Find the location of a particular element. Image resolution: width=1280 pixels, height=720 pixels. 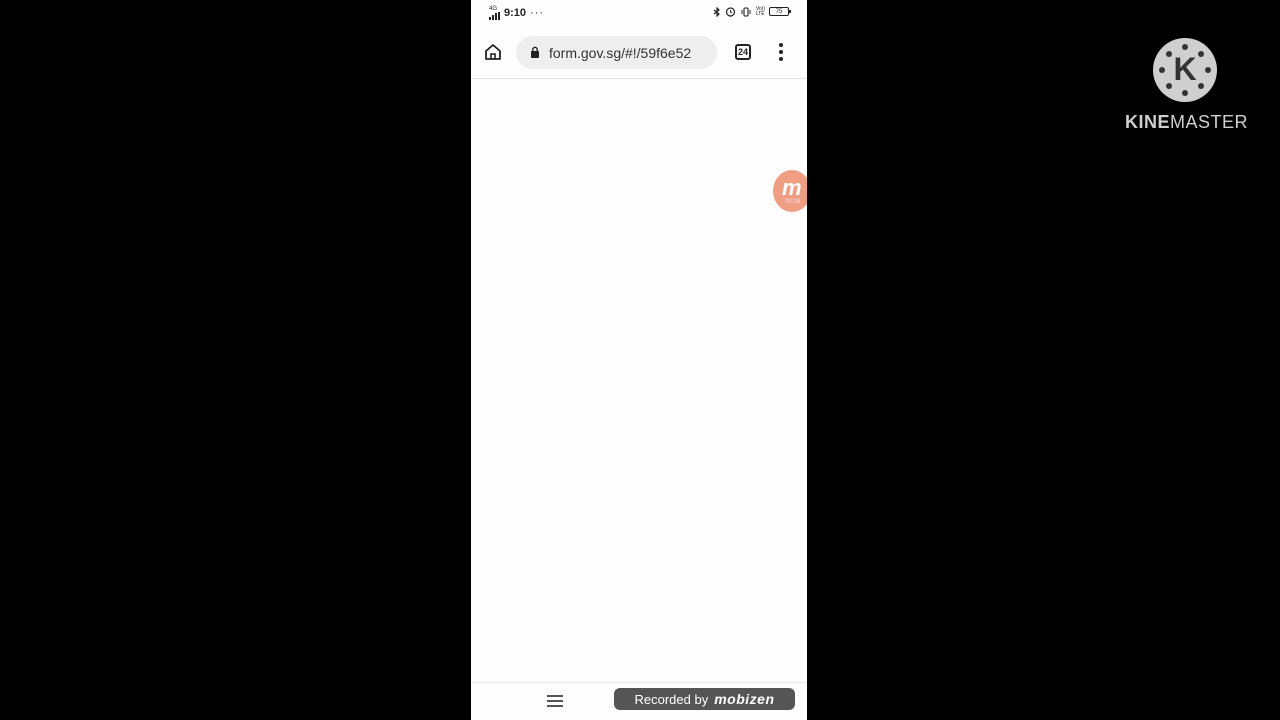

status-left: 4G 9:10 ··· is located at coordinates (516, 13).